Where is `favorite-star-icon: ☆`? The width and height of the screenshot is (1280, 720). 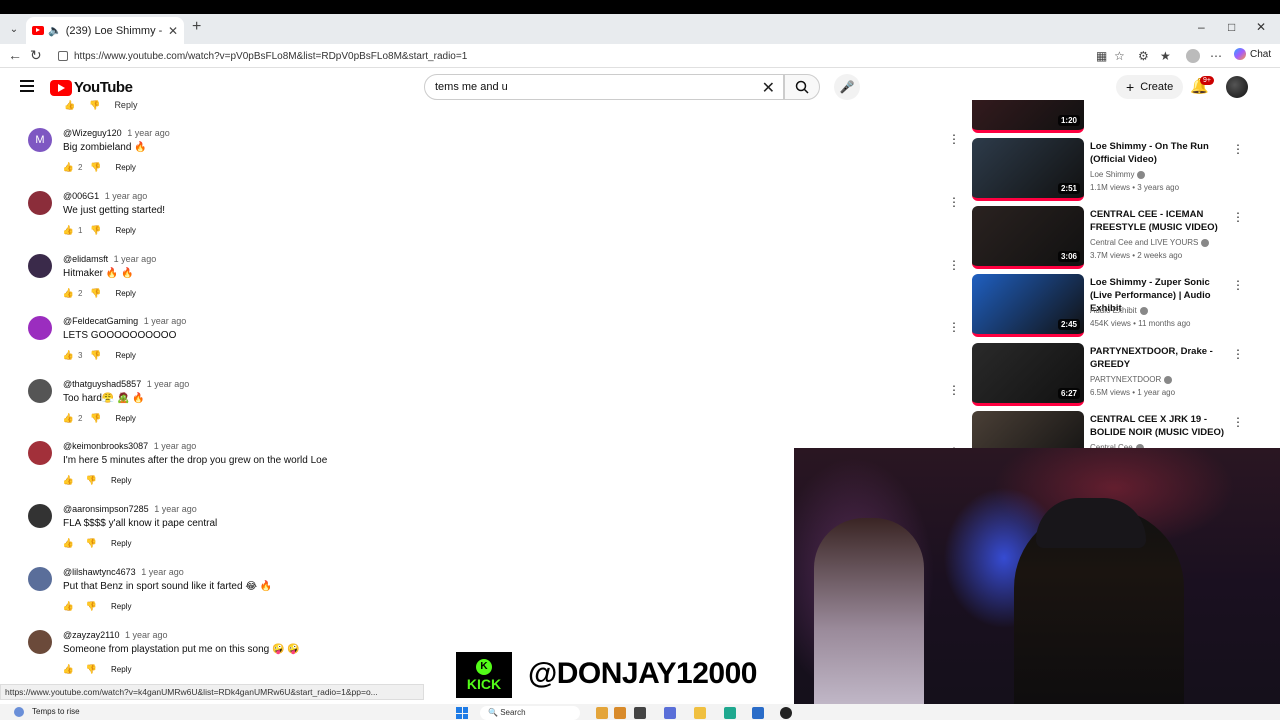 favorite-star-icon: ☆ is located at coordinates (1119, 56).